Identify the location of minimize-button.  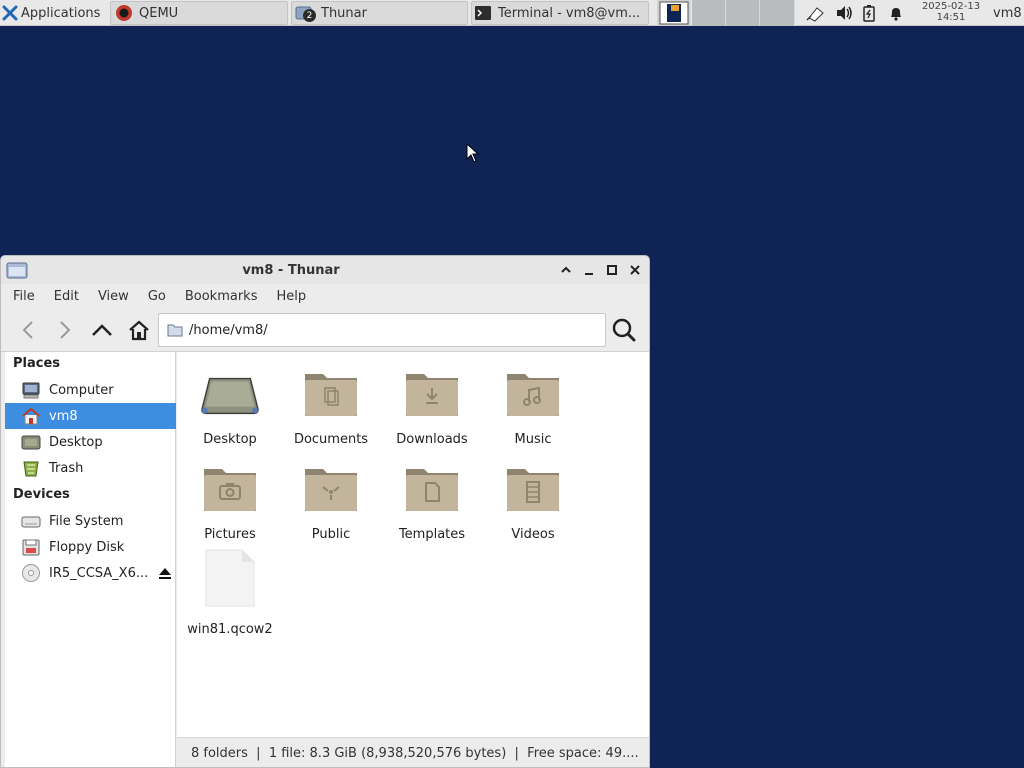
(589, 270).